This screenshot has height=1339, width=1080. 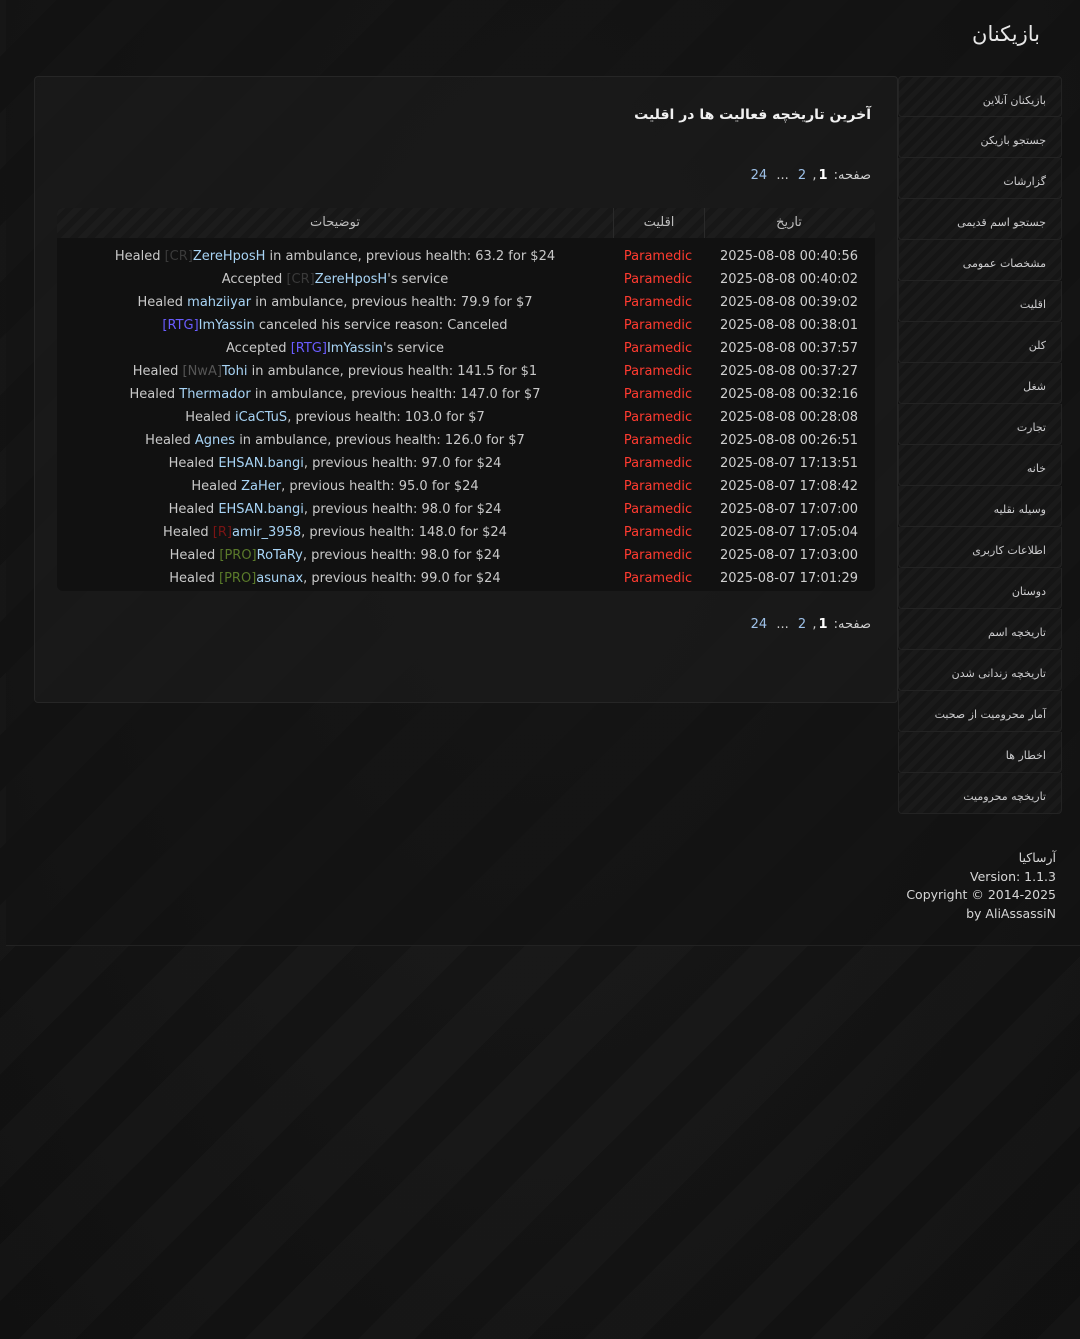 I want to click on description-text: , previous health: 99.0 for $24, so click(x=402, y=578).